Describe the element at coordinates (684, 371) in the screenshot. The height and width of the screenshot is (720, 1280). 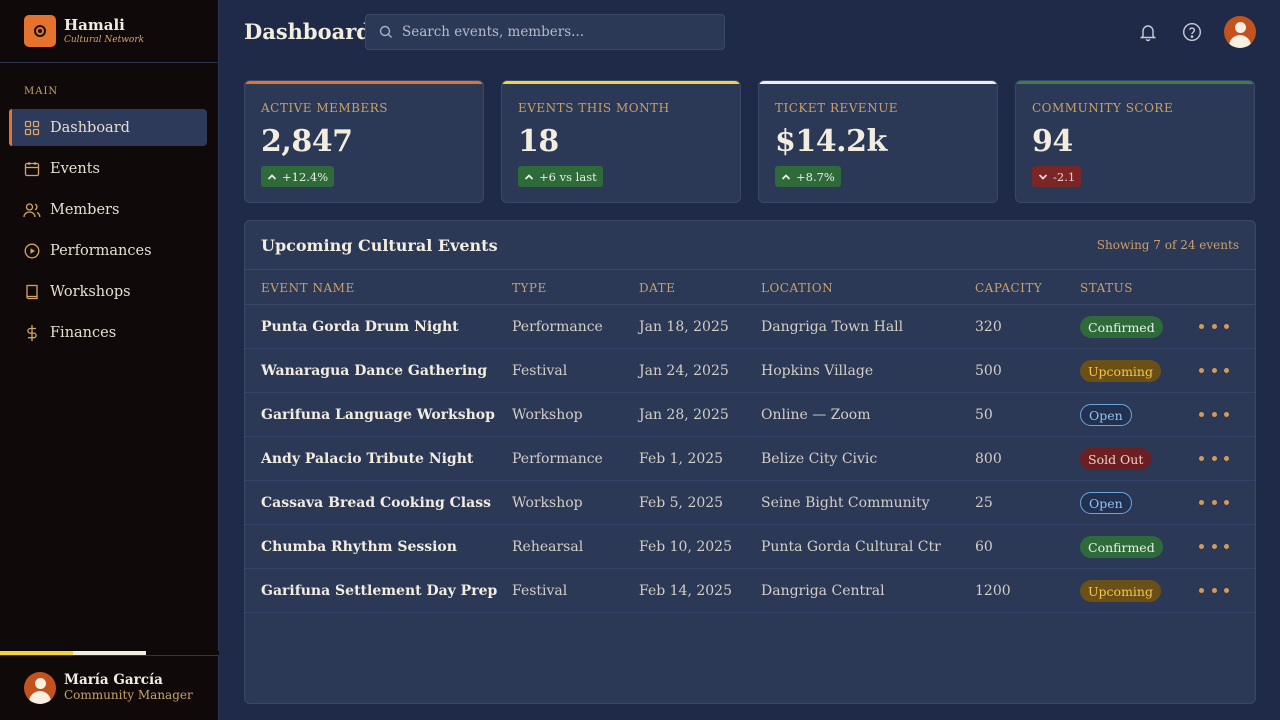
I see `event-date: Jan 24, 2025` at that location.